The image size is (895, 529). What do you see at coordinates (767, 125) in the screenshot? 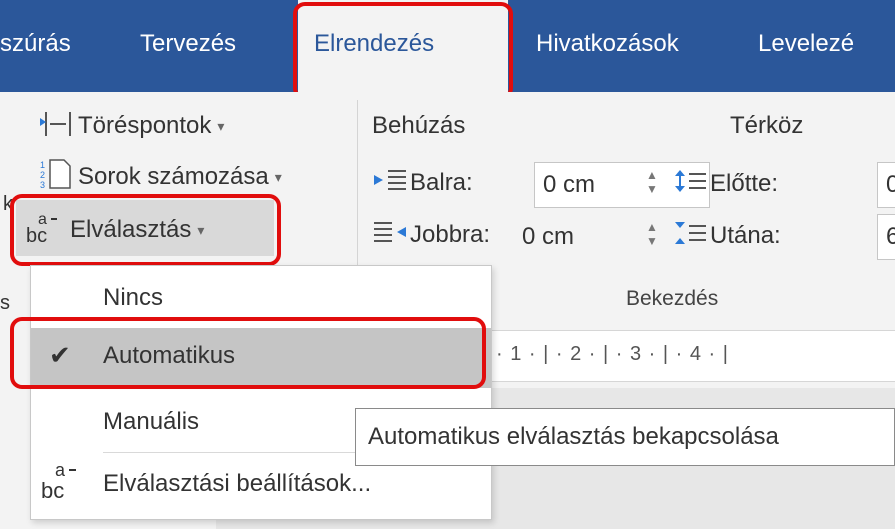
I see `spacing-heading: Térköz` at bounding box center [767, 125].